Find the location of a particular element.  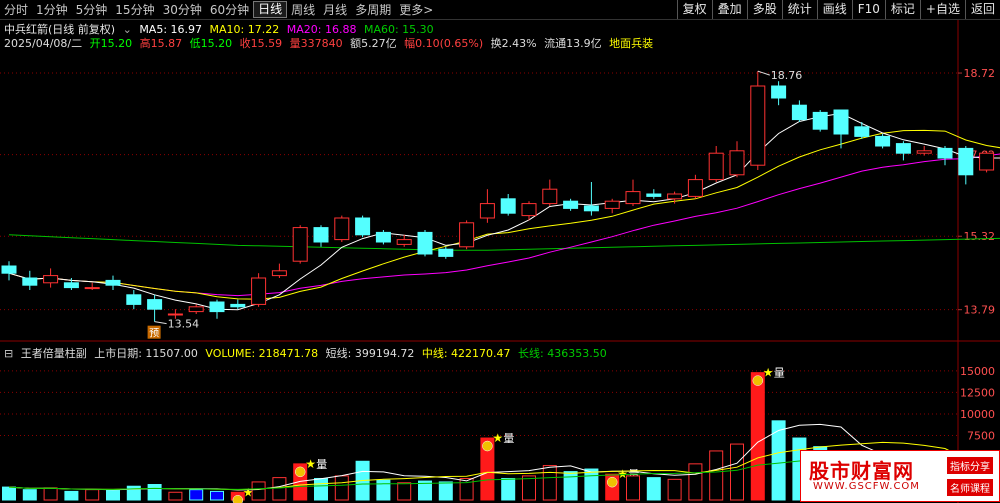

volume-tick-label-0: 15000 is located at coordinates (977, 371).